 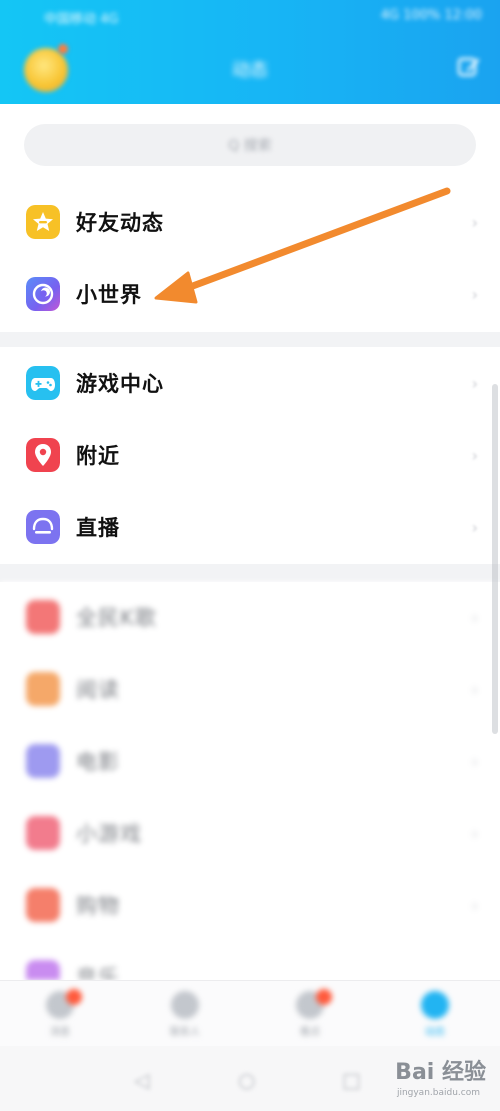 I want to click on list-item-karaoke: 全民K歌 ›, so click(x=250, y=618).